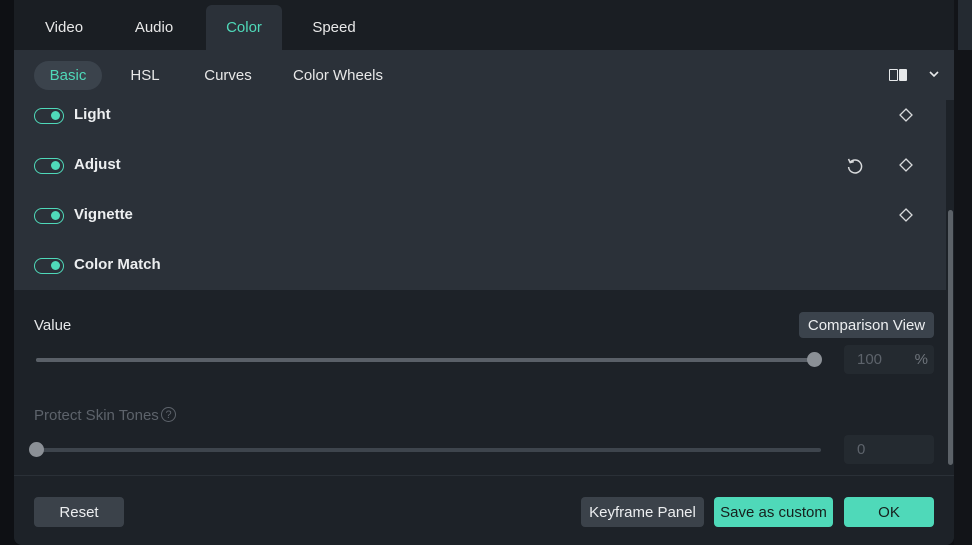 This screenshot has width=972, height=545. I want to click on scrollbar, so click(950, 337).